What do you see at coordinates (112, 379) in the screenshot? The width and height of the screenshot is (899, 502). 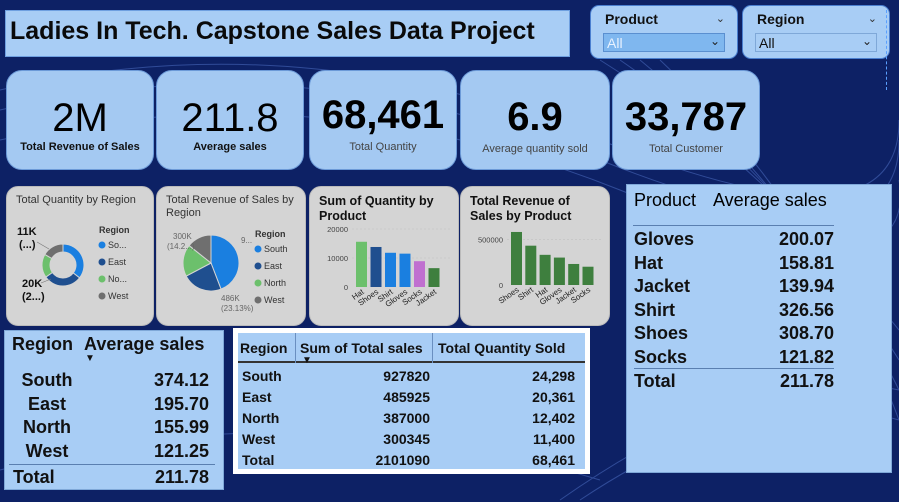 I see `table-row: South 374.12` at bounding box center [112, 379].